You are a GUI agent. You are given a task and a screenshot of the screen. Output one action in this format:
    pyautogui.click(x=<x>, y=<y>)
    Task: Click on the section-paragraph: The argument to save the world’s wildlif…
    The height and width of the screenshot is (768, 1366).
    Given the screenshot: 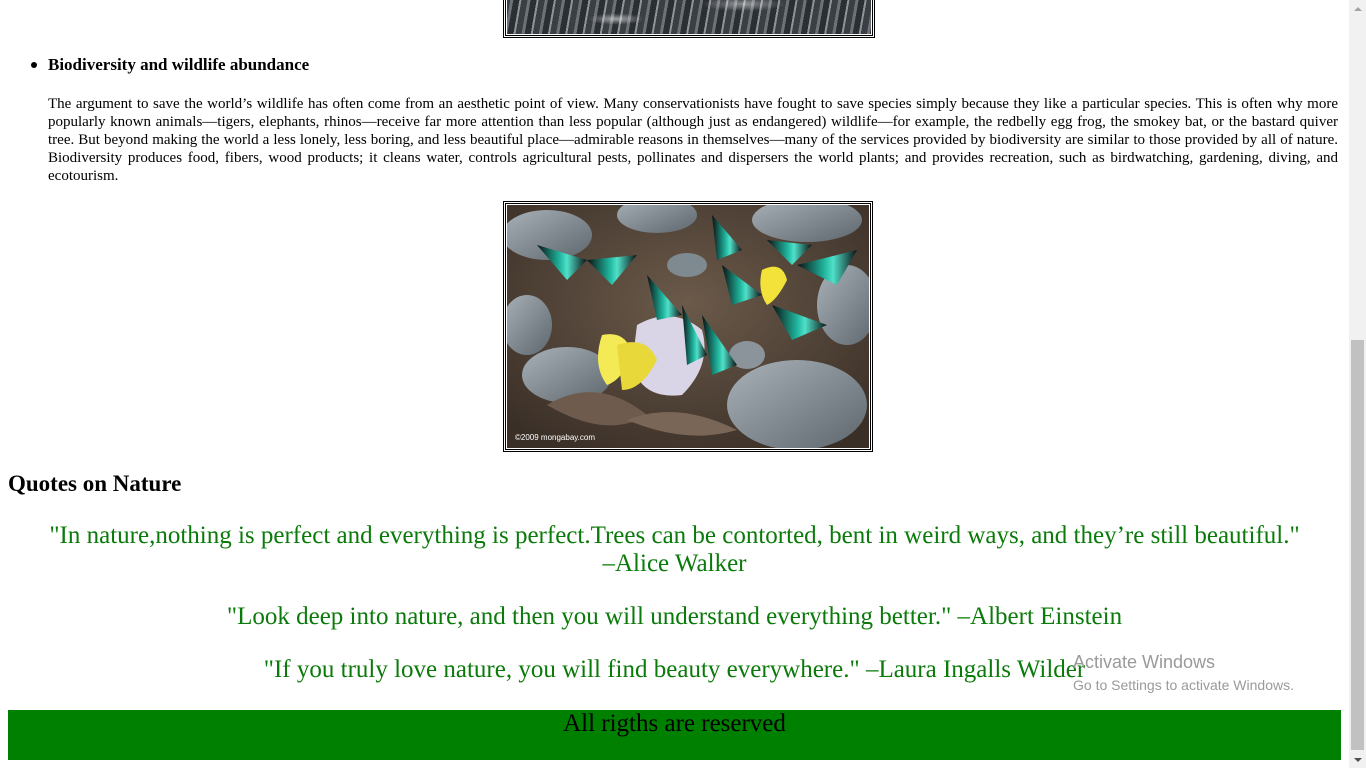 What is the action you would take?
    pyautogui.click(x=693, y=140)
    